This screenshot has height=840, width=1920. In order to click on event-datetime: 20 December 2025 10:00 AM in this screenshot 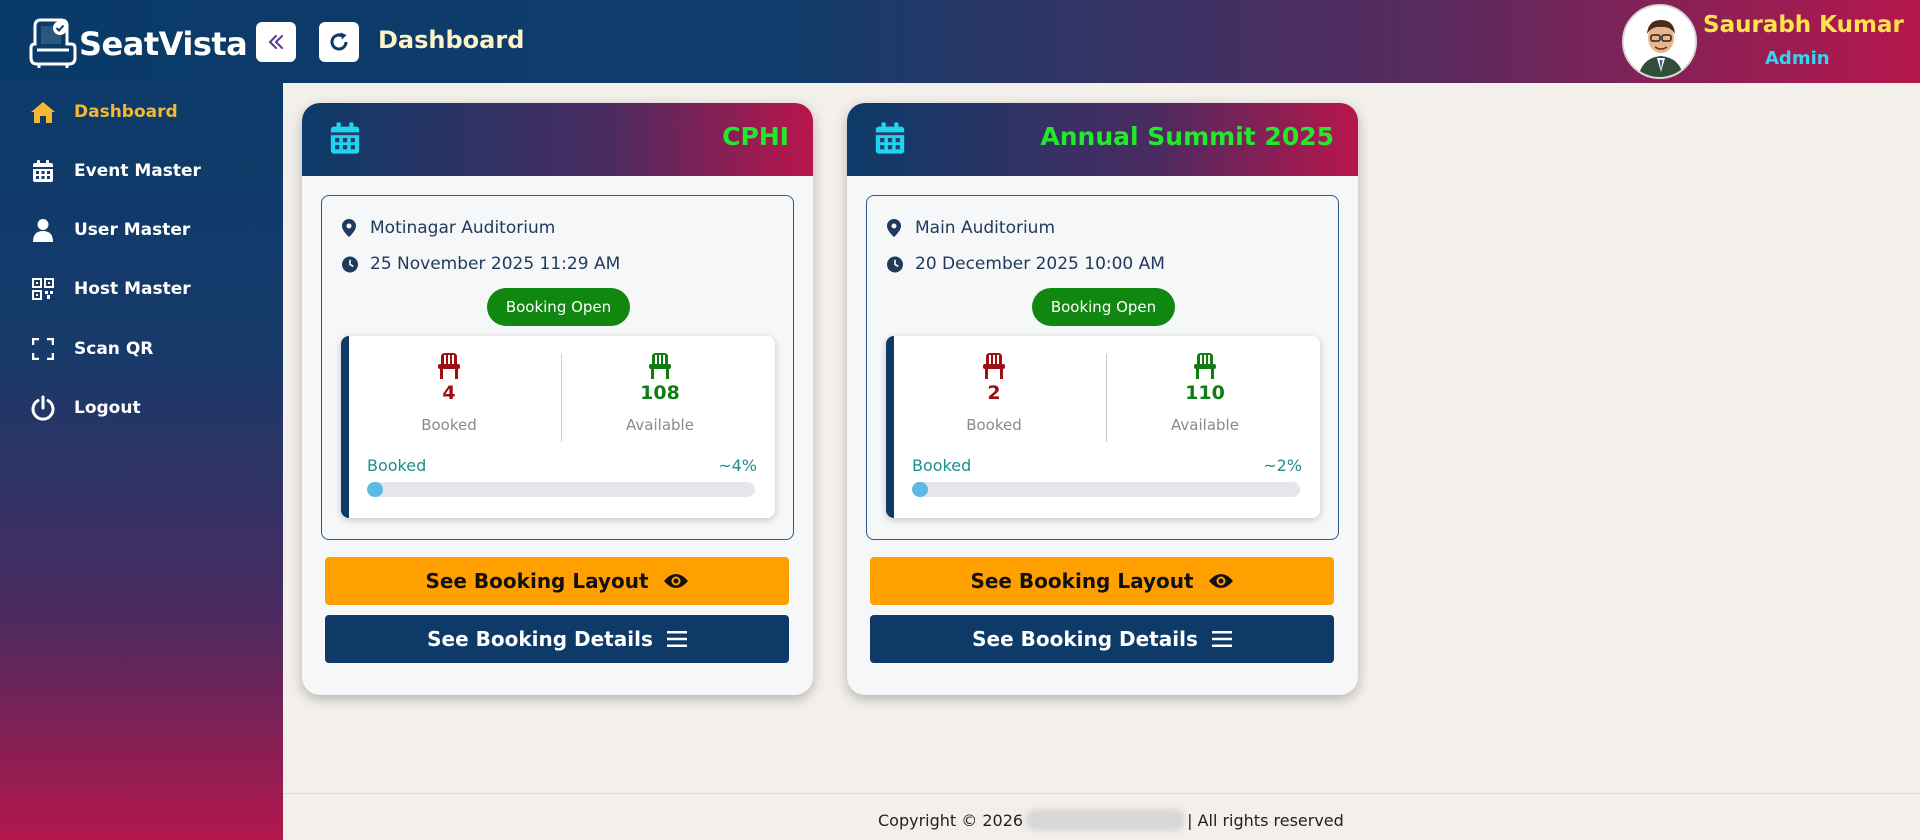, I will do `click(1040, 264)`.